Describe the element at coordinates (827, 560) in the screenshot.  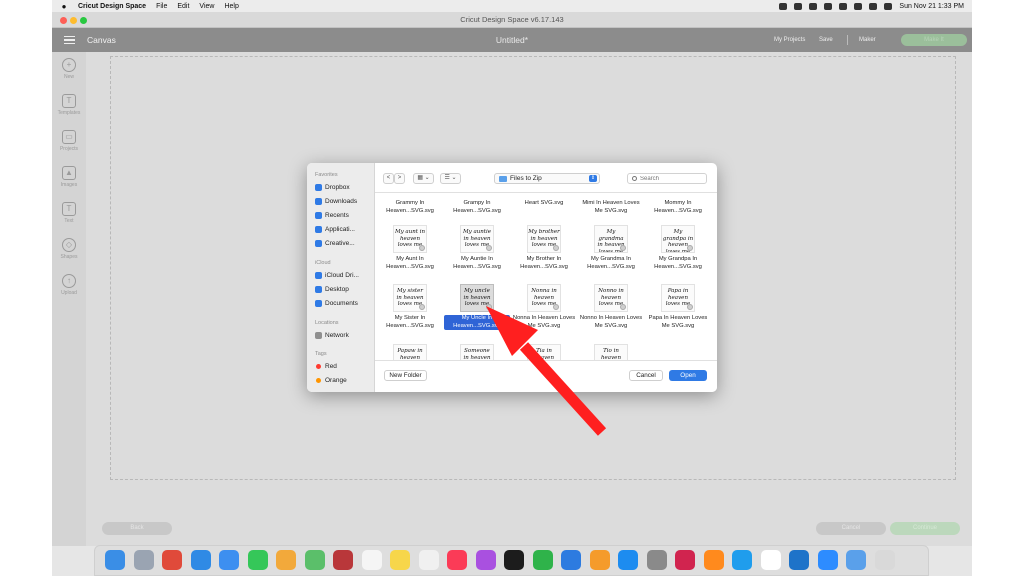
I see `dock-zoom-icon` at that location.